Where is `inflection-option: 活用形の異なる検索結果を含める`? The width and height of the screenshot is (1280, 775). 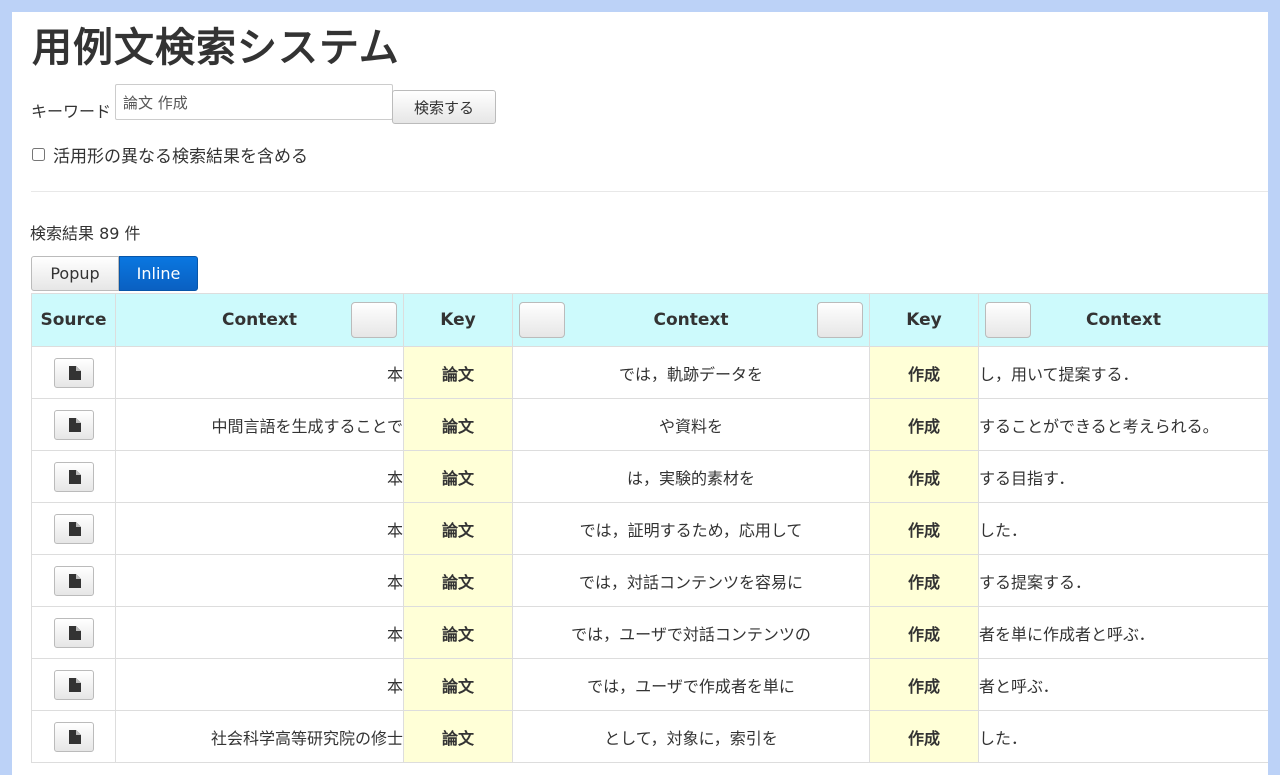 inflection-option: 活用形の異なる検索結果を含める is located at coordinates (170, 154).